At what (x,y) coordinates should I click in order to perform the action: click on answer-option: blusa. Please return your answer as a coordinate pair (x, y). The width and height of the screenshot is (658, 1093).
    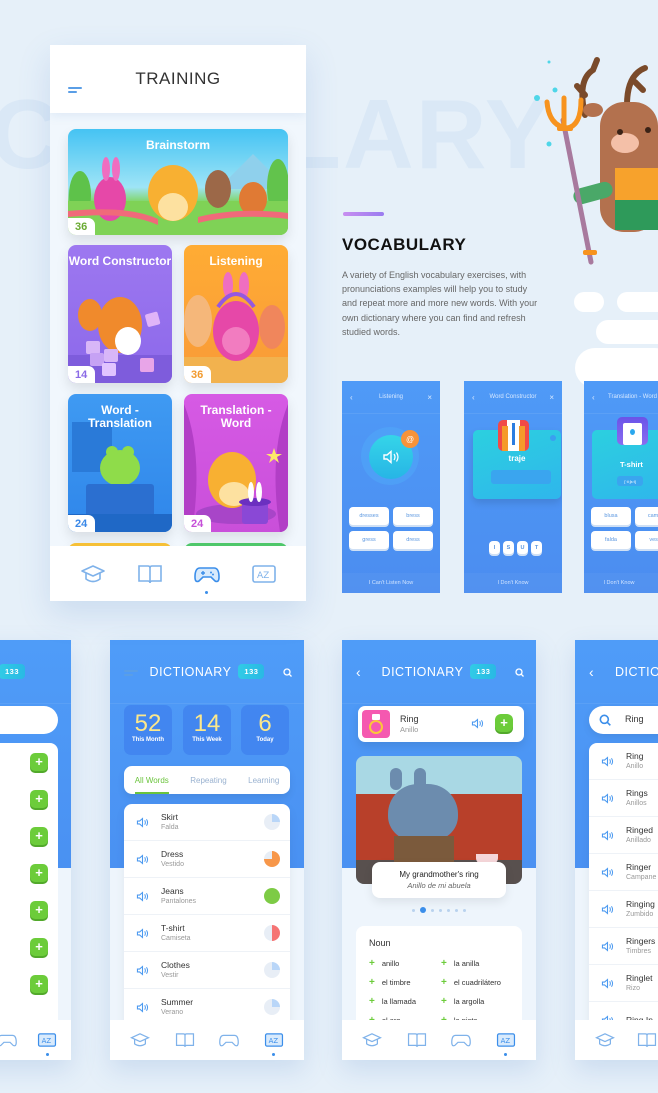
    Looking at the image, I should click on (611, 516).